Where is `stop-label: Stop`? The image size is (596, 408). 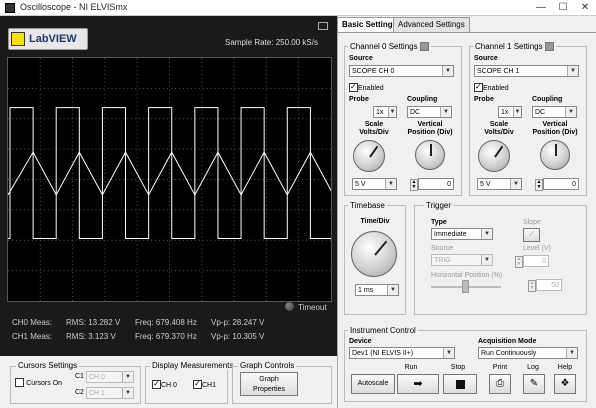 stop-label: Stop is located at coordinates (458, 367).